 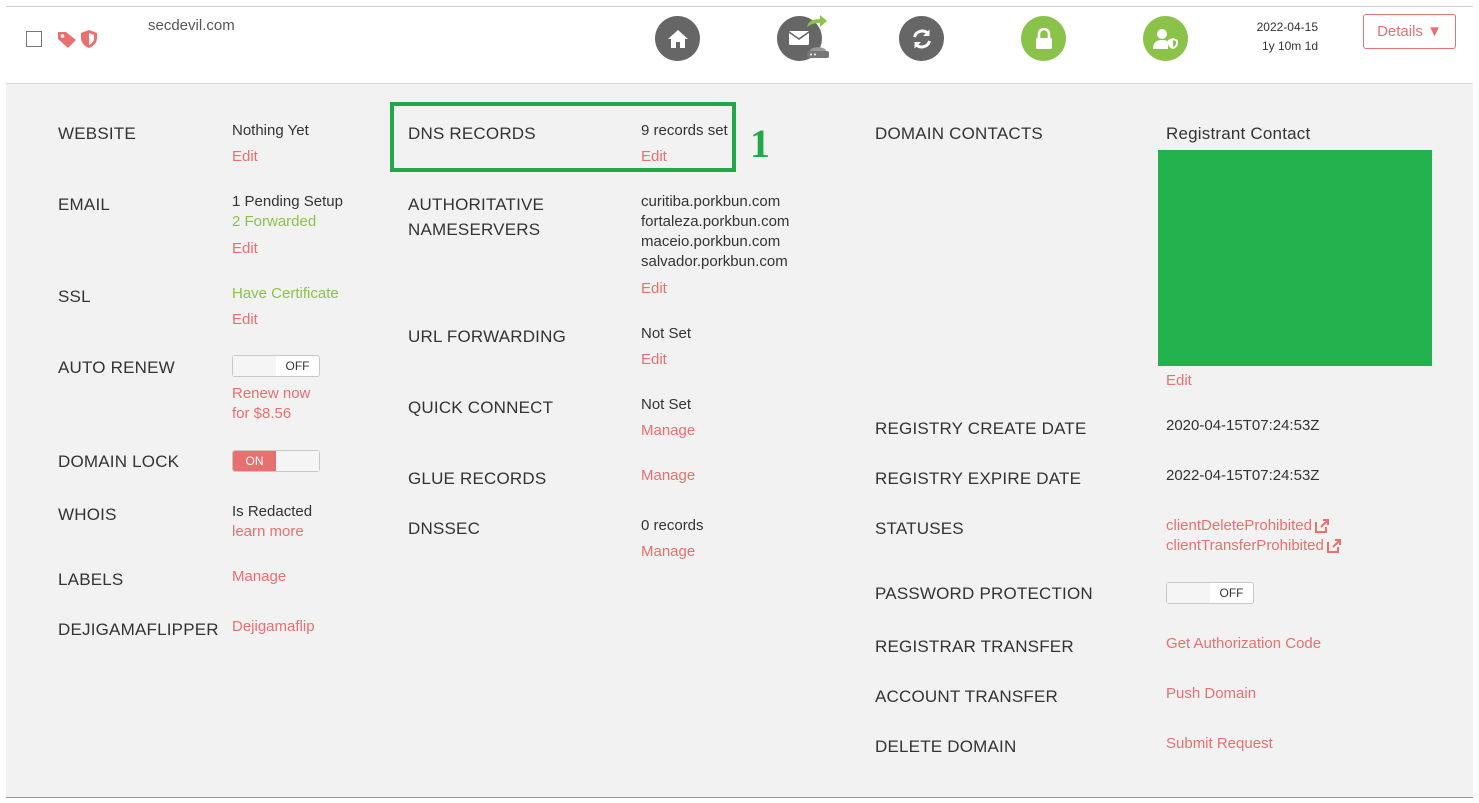 I want to click on status-link: clientTransferProhibited, so click(x=1254, y=546).